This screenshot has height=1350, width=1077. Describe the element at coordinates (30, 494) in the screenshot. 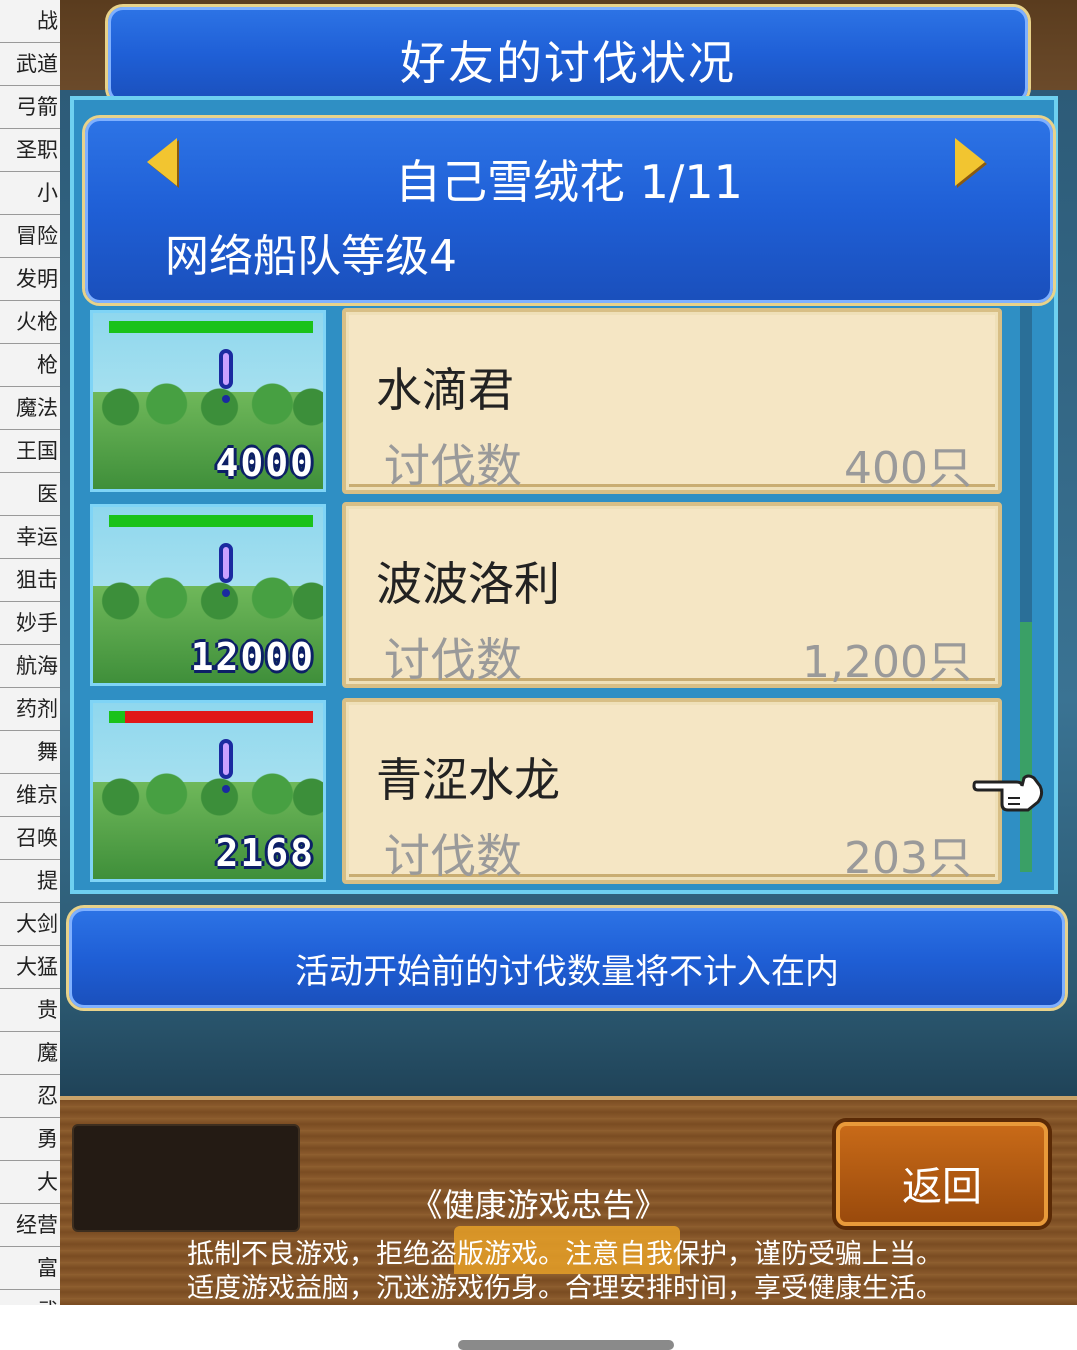

I see `side-list-item: 医` at that location.